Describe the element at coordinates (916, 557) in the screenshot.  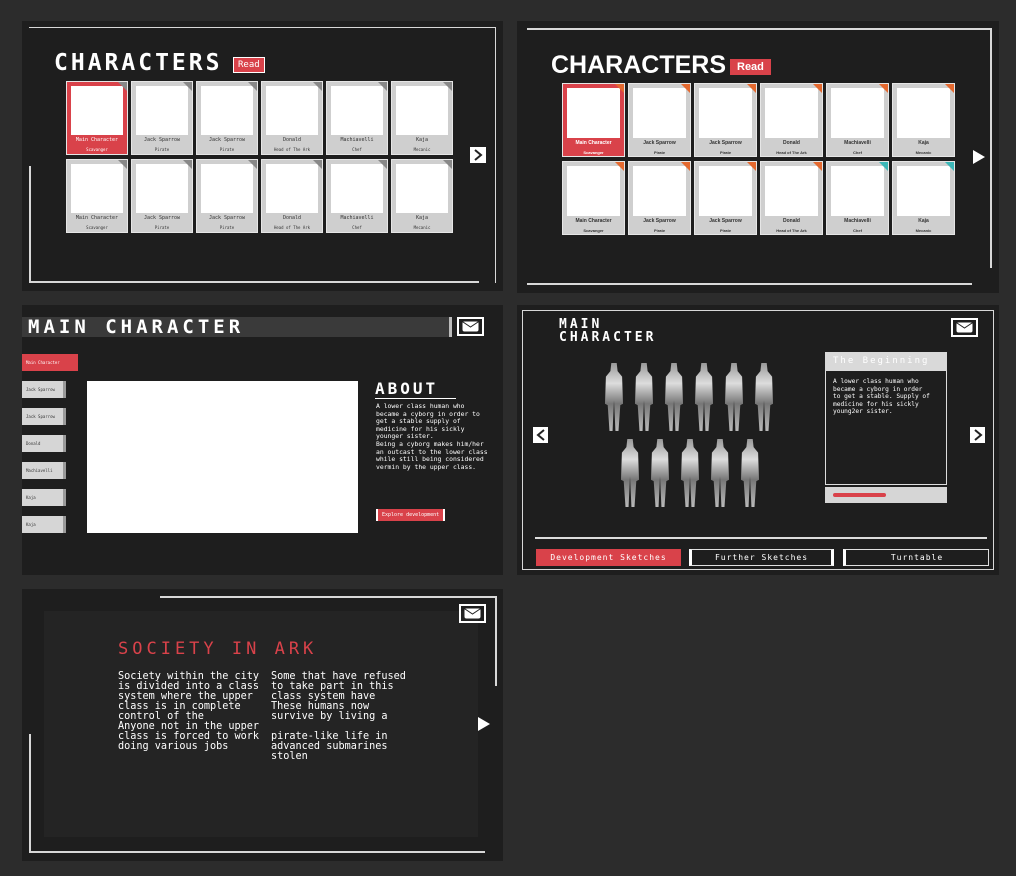
I see `tab-turntable: Turntable` at that location.